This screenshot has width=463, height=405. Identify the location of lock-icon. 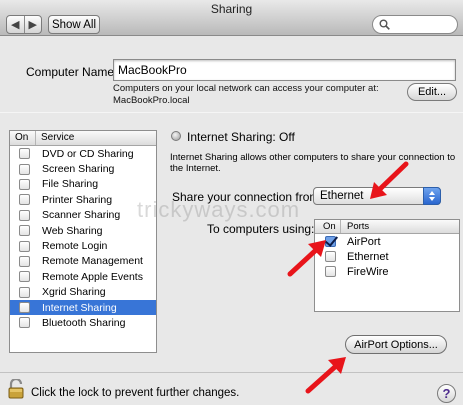
(16, 389).